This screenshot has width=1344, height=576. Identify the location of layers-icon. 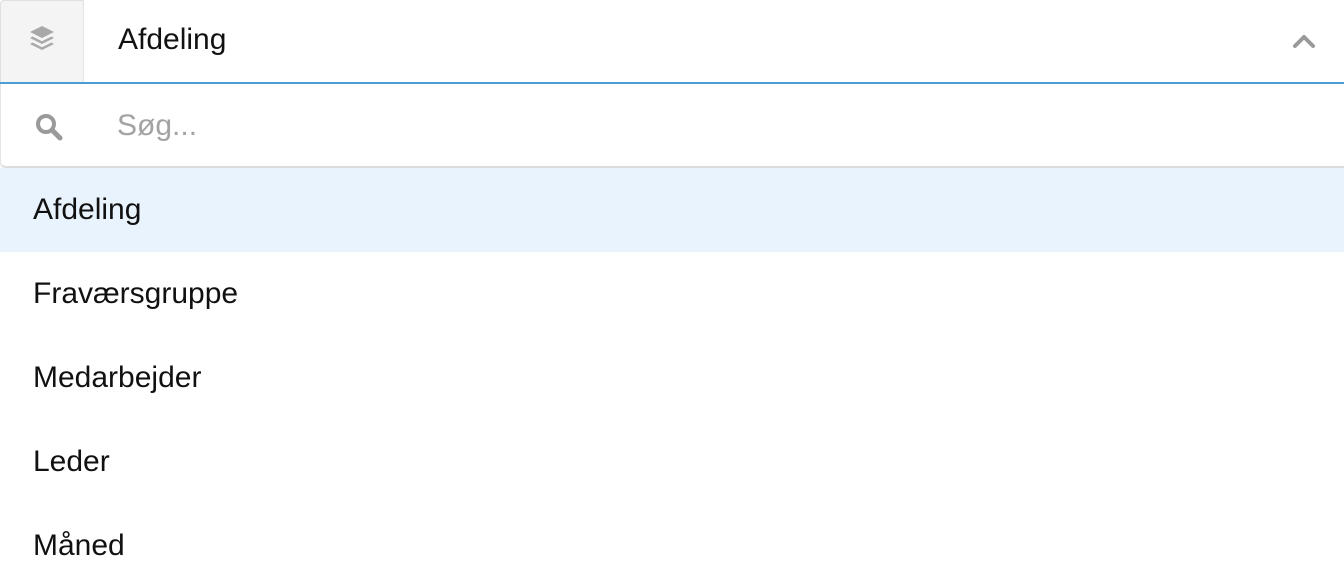
(42, 41).